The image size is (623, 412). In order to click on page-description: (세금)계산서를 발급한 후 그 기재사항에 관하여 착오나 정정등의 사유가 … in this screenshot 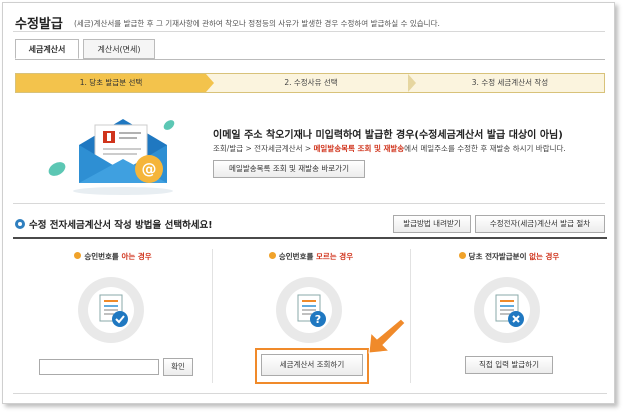, I will do `click(256, 23)`.